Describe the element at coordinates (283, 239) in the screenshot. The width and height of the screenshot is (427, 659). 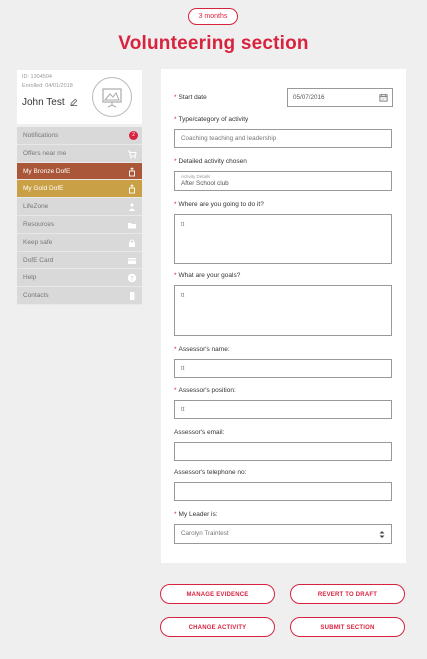
I see `where-textarea: tt` at that location.